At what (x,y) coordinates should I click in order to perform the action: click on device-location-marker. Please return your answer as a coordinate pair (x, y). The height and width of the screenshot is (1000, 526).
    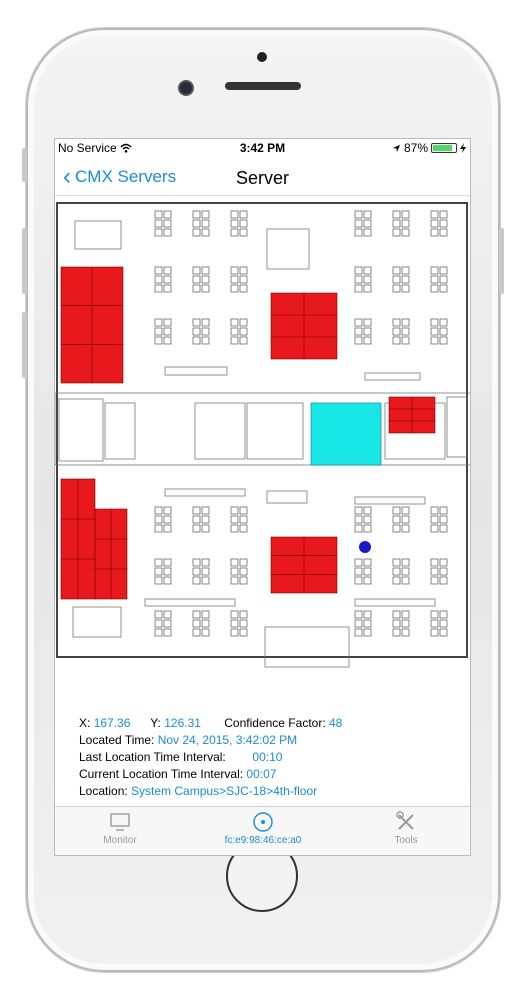
    Looking at the image, I should click on (365, 547).